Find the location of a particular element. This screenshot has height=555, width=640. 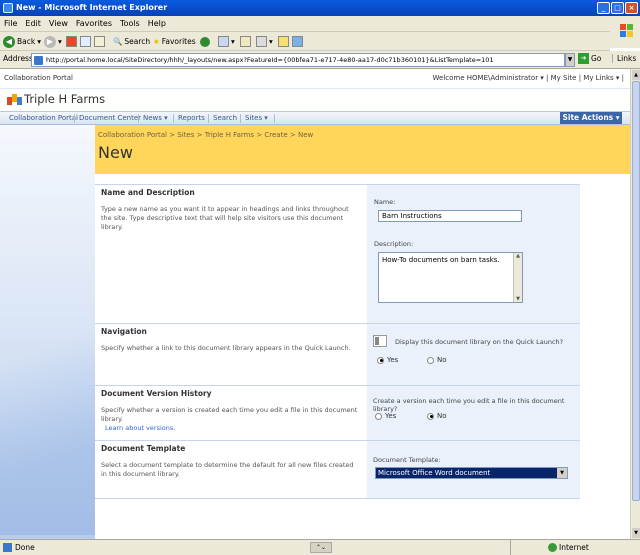

back-button: ◀ Back ▾ is located at coordinates (22, 41).